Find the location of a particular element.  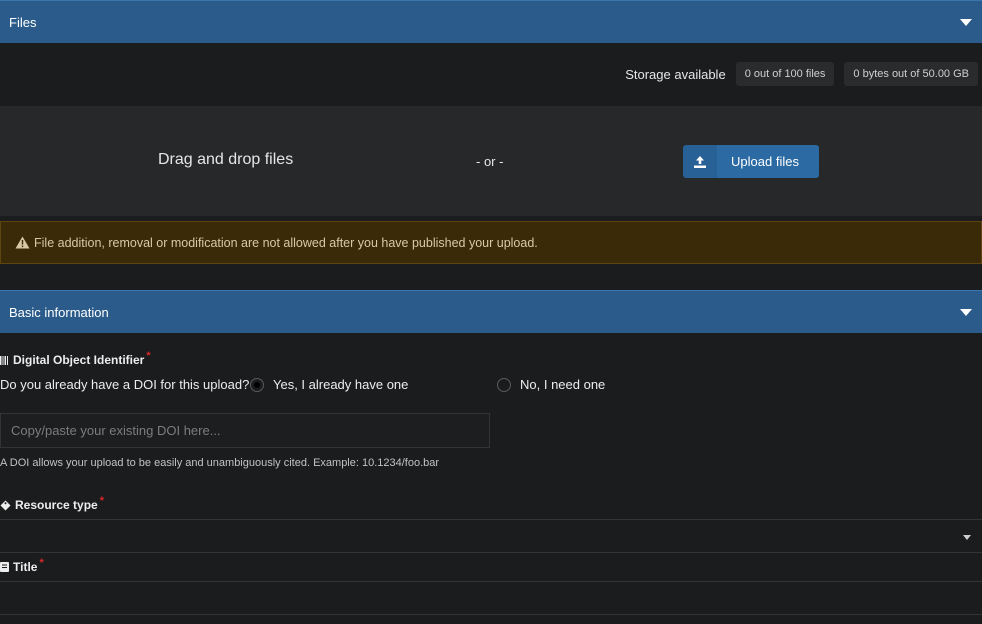

title-label-text: Title is located at coordinates (25, 567).